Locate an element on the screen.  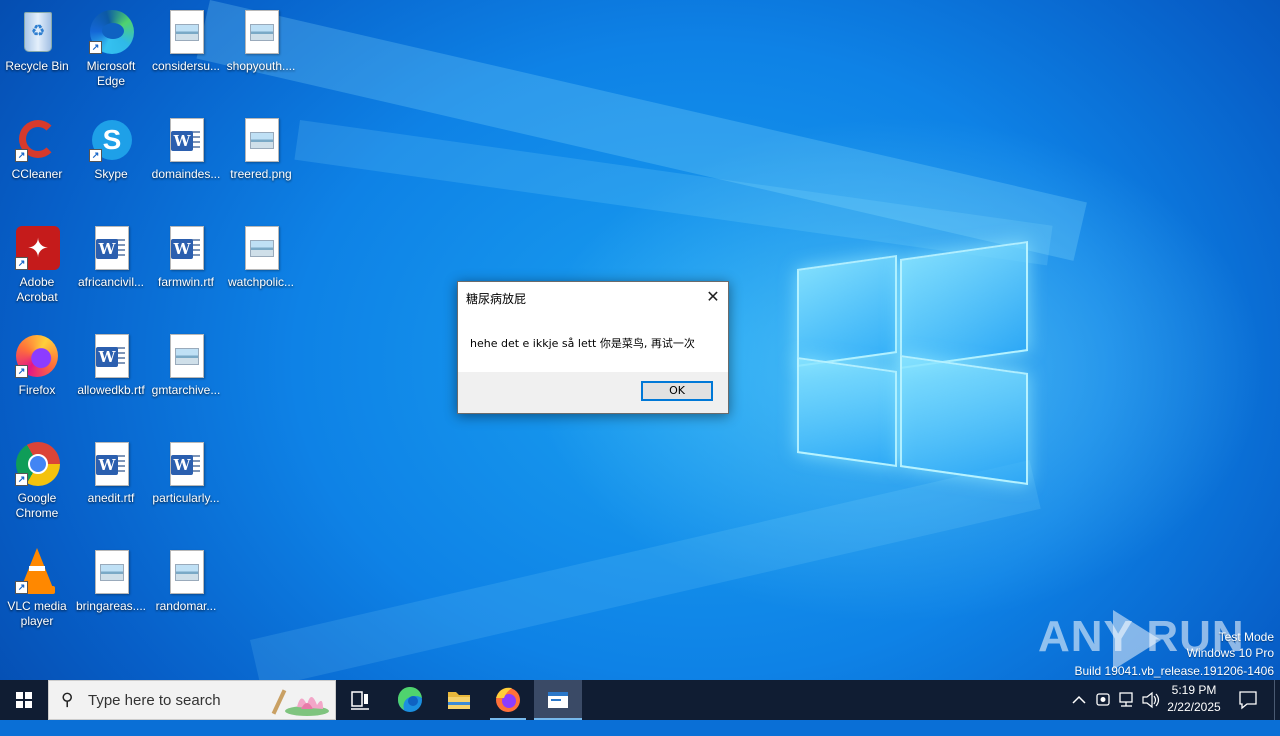
show-desktop-button is located at coordinates (1277, 700).